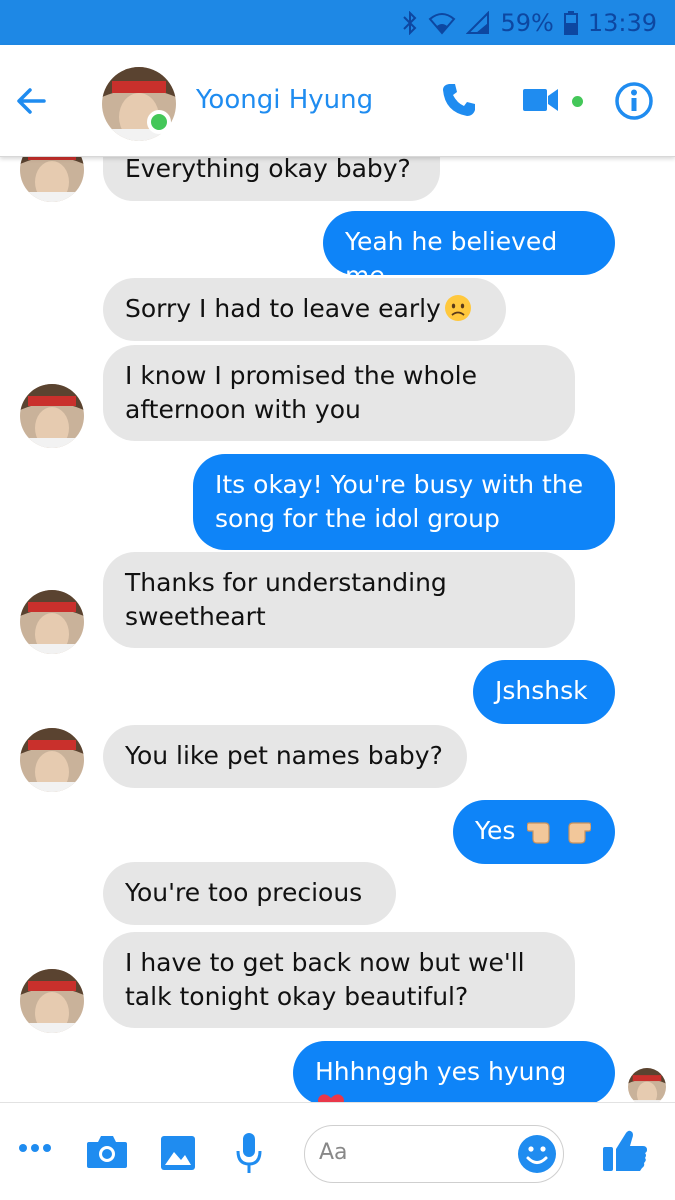 The image size is (675, 1200). What do you see at coordinates (647, 1085) in the screenshot?
I see `read-receipt-avatar` at bounding box center [647, 1085].